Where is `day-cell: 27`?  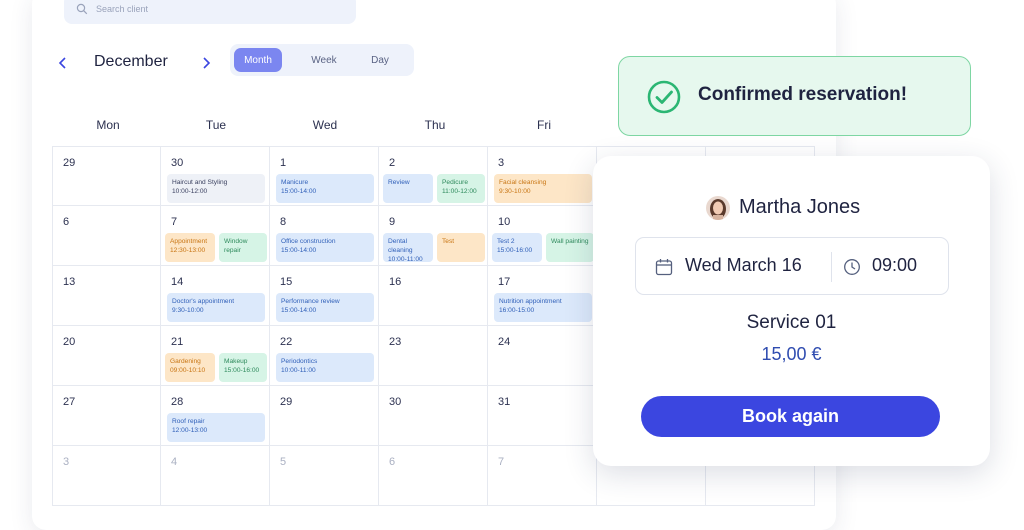
day-cell: 27 is located at coordinates (106, 416).